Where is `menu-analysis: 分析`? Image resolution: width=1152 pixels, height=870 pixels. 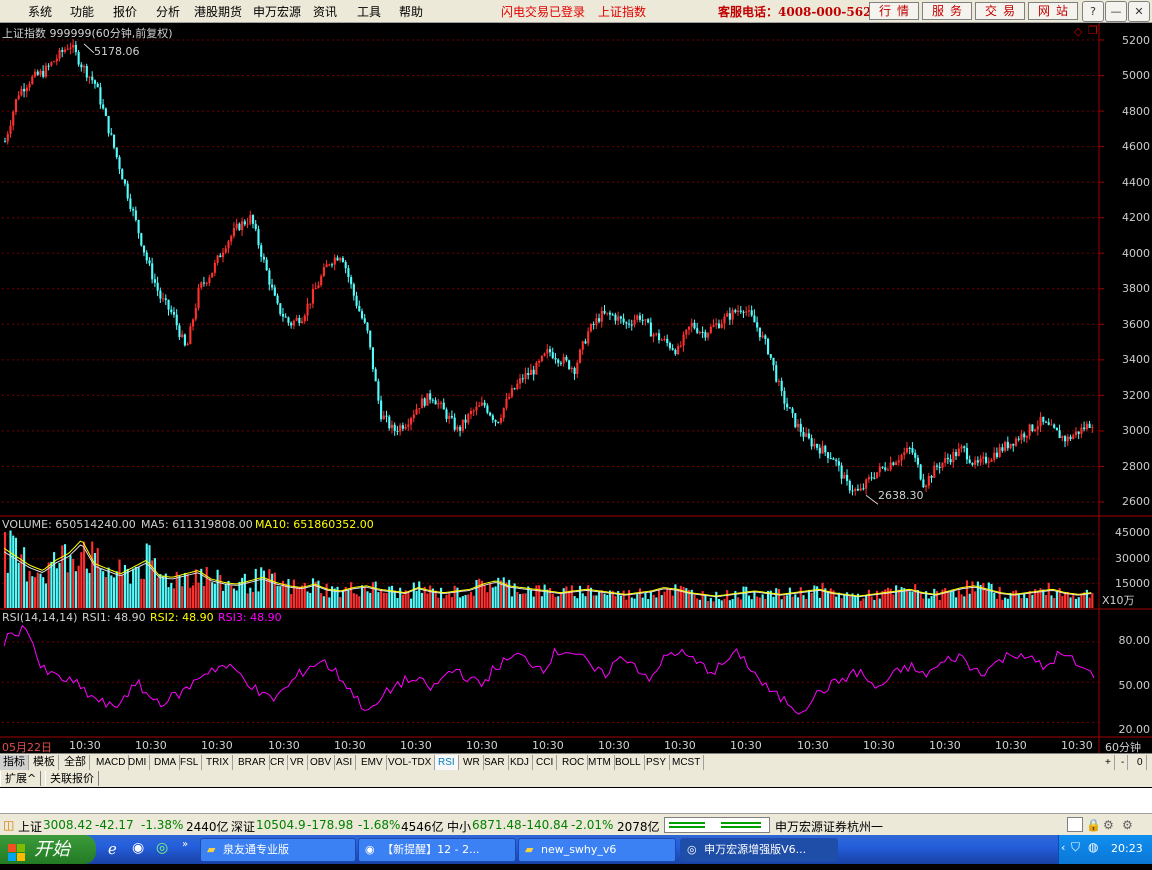 menu-analysis: 分析 is located at coordinates (168, 11).